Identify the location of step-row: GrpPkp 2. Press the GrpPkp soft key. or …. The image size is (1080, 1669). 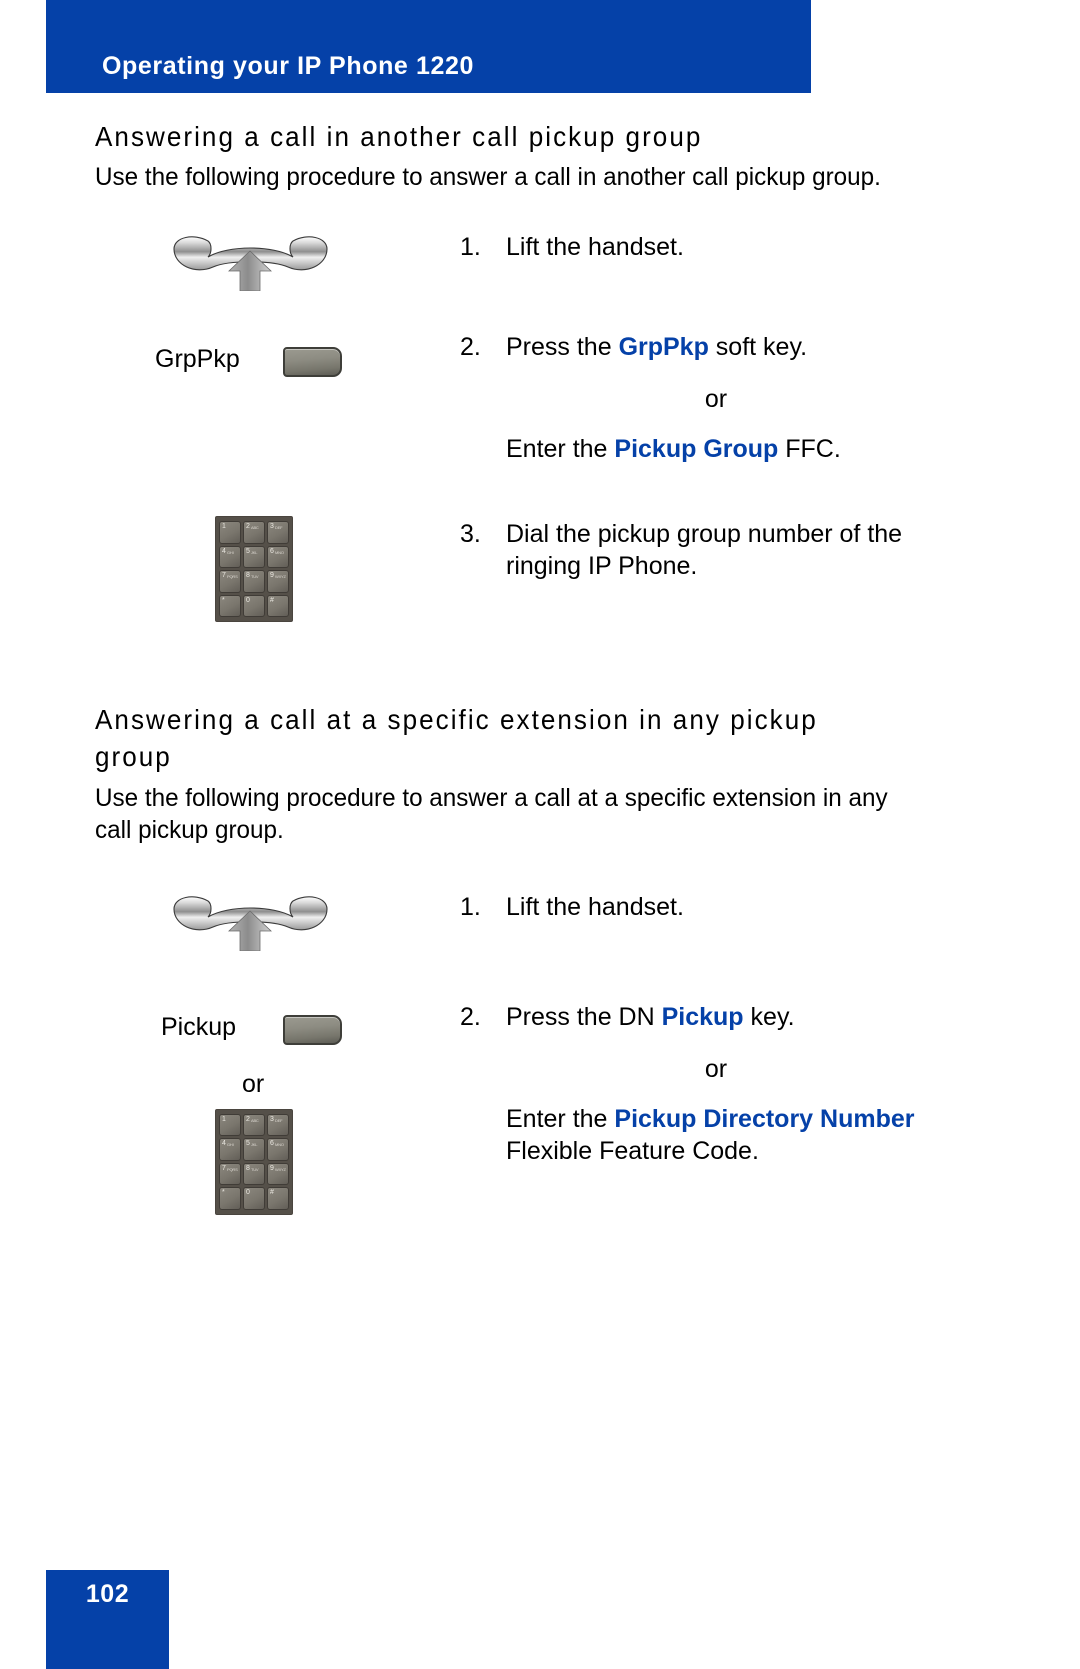
(525, 418).